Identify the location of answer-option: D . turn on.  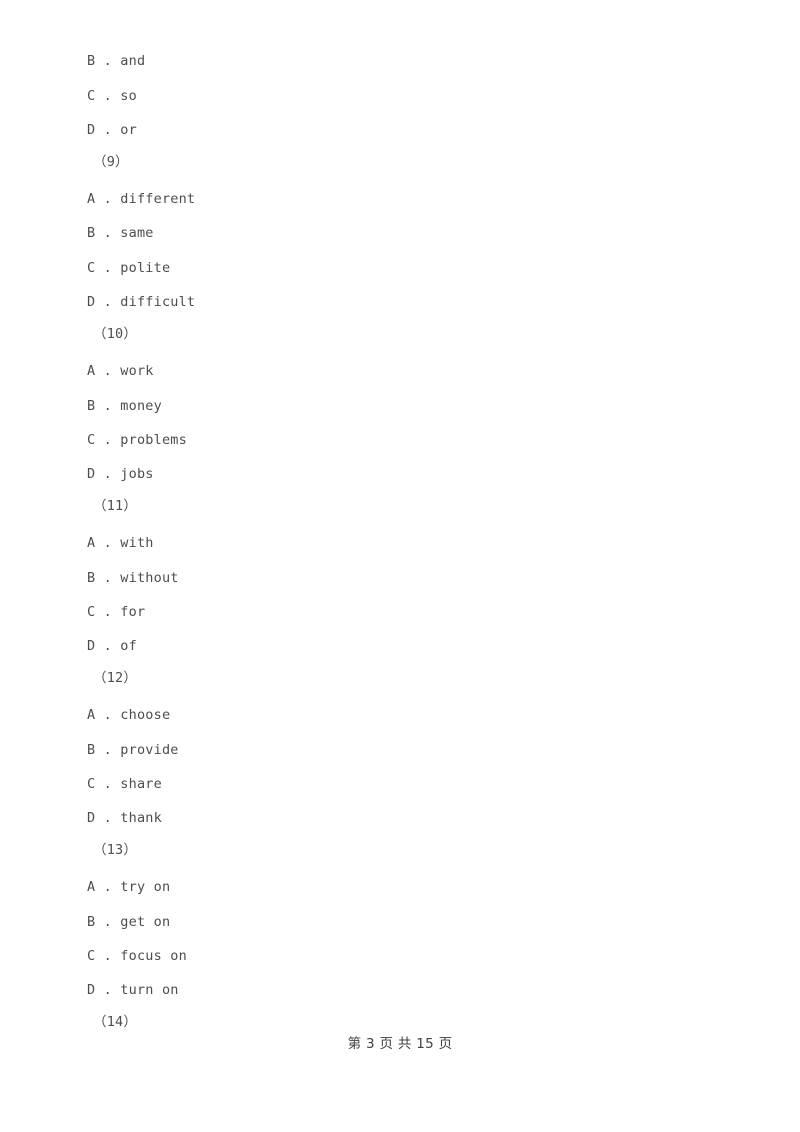
(133, 990).